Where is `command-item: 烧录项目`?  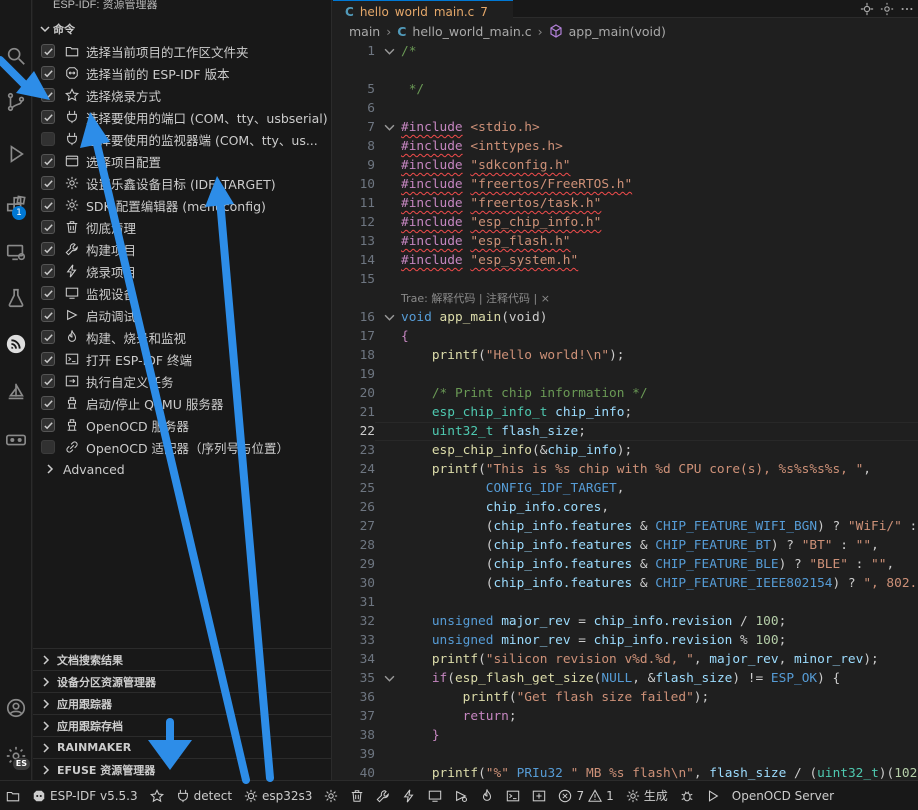
command-item: 烧录项目 is located at coordinates (182, 271).